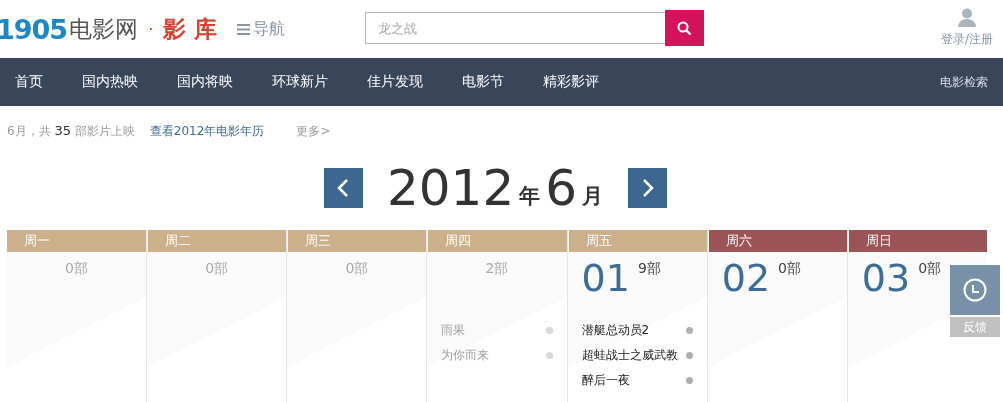  I want to click on day-number: 02, so click(746, 278).